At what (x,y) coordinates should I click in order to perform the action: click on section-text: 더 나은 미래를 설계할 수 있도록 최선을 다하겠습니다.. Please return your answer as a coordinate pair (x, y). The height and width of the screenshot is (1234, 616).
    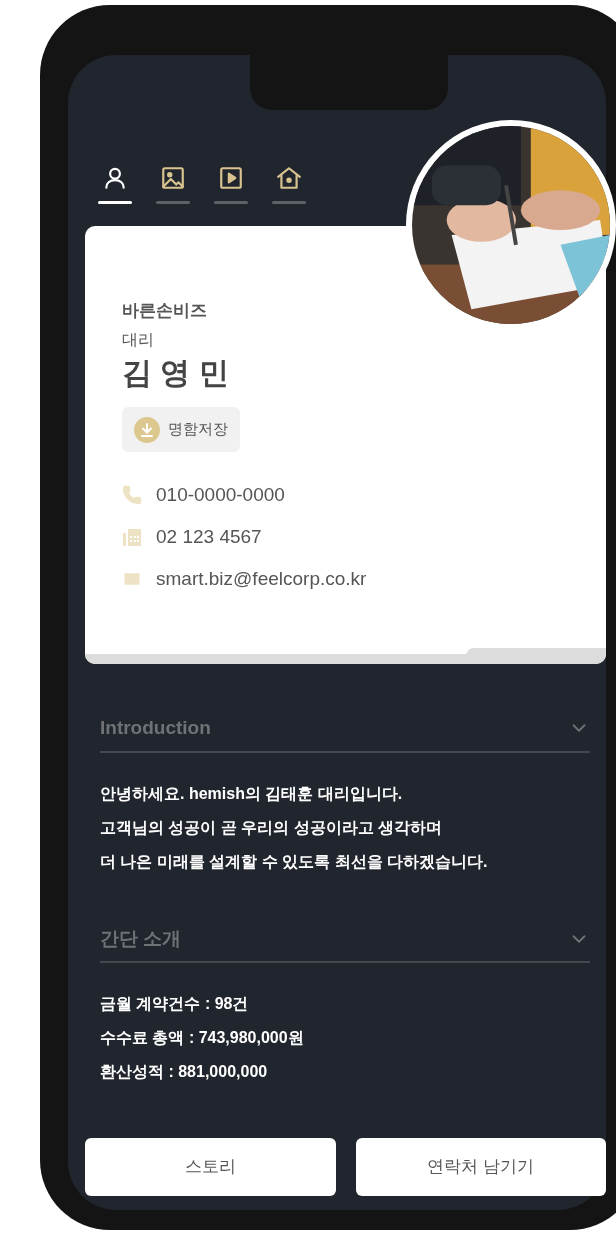
    Looking at the image, I should click on (294, 861).